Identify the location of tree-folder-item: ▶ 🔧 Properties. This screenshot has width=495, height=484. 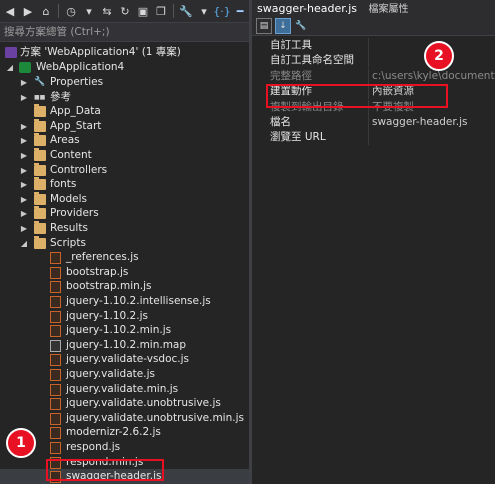
(124, 82).